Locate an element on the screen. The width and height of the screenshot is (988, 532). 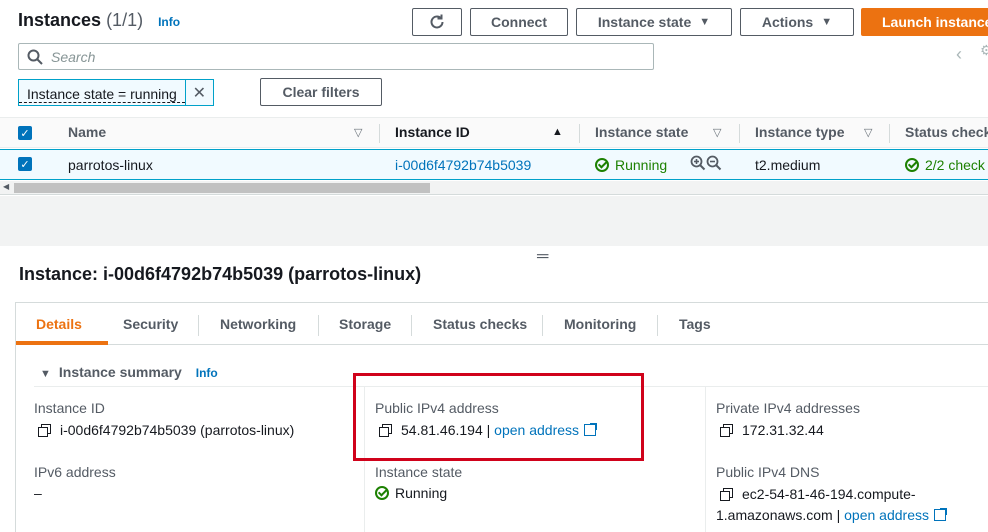
resize-handle-icon: ═ is located at coordinates (542, 257).